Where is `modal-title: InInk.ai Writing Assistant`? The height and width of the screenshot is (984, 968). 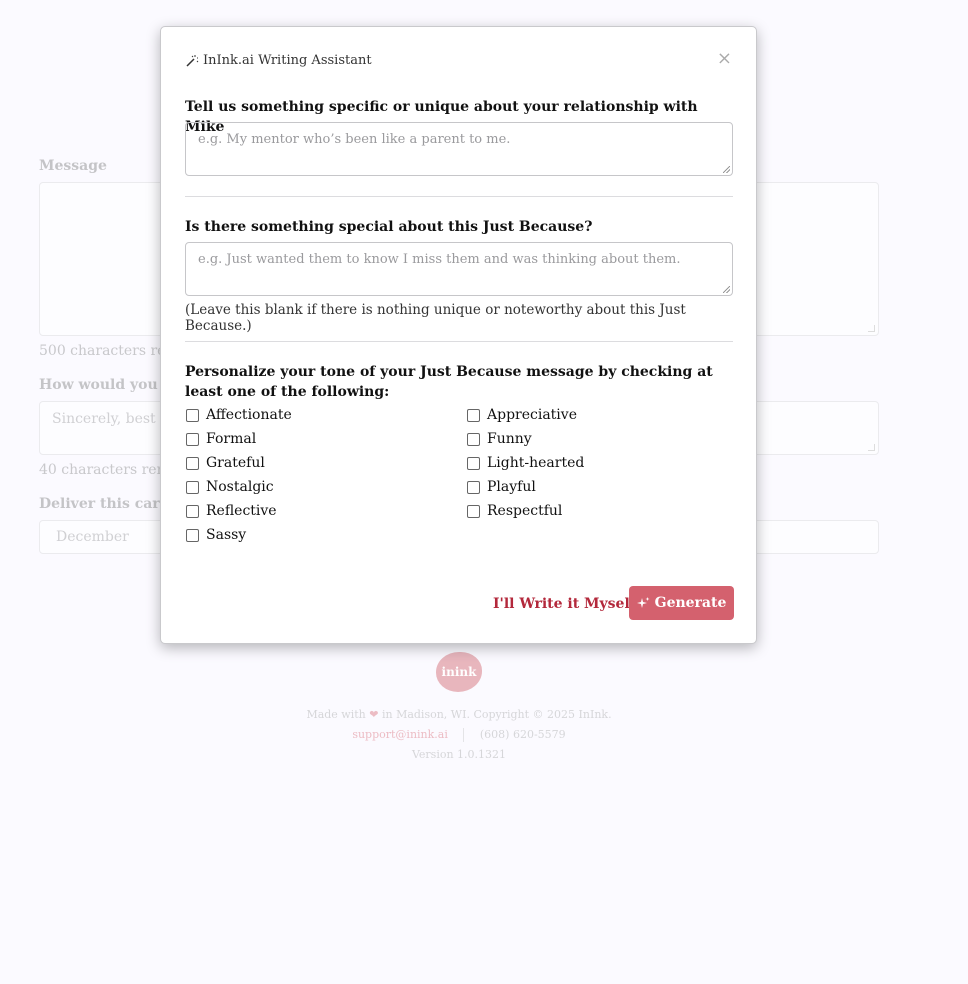
modal-title: InInk.ai Writing Assistant is located at coordinates (278, 60).